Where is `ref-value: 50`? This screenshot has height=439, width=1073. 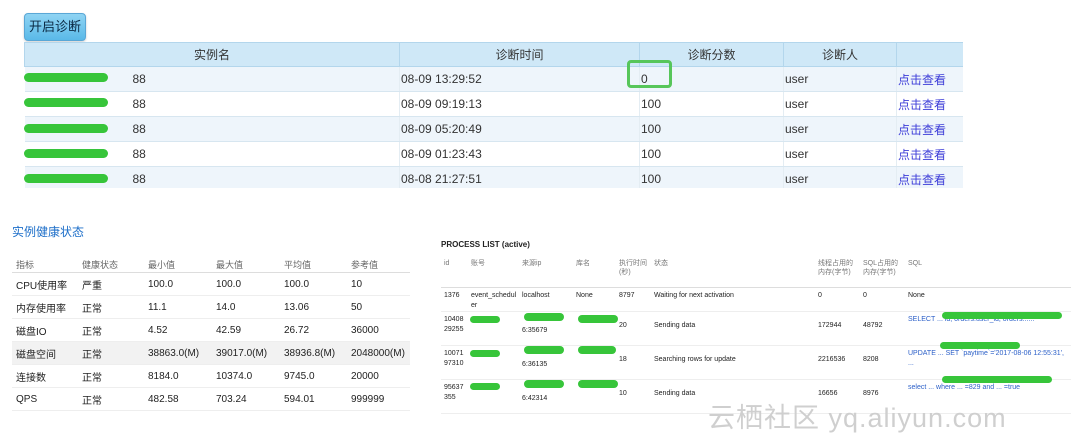 ref-value: 50 is located at coordinates (378, 307).